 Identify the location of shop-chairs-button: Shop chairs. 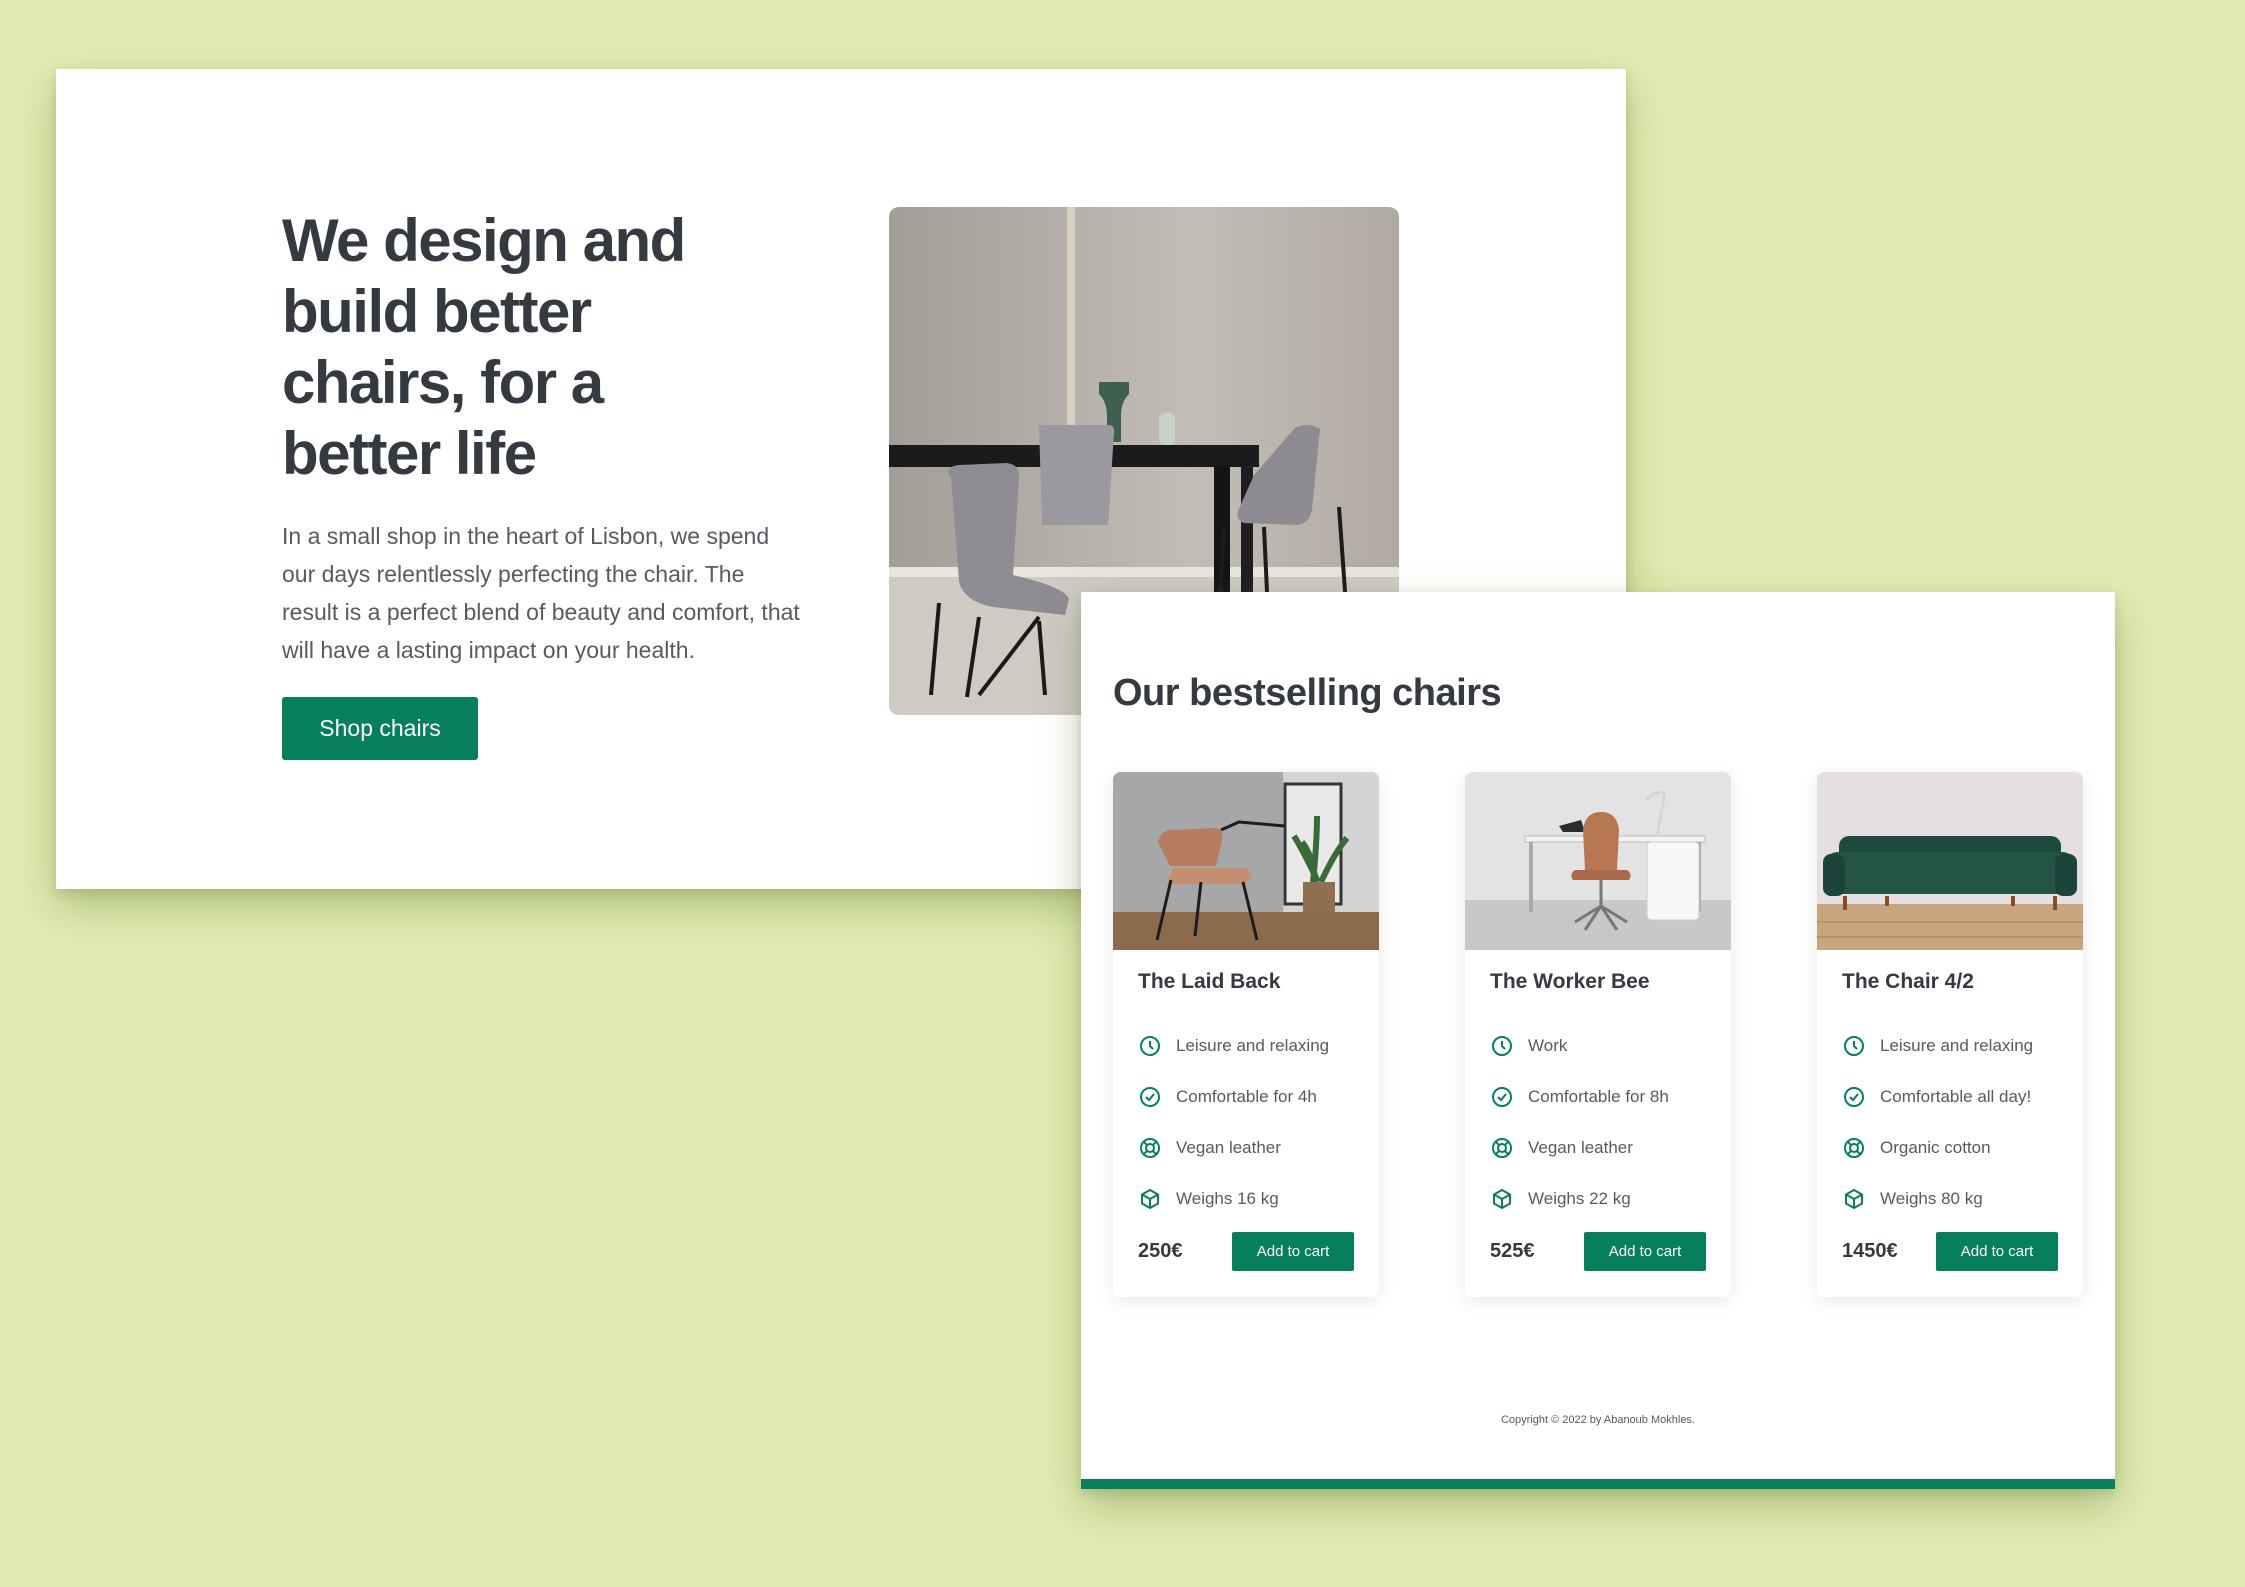
(380, 728).